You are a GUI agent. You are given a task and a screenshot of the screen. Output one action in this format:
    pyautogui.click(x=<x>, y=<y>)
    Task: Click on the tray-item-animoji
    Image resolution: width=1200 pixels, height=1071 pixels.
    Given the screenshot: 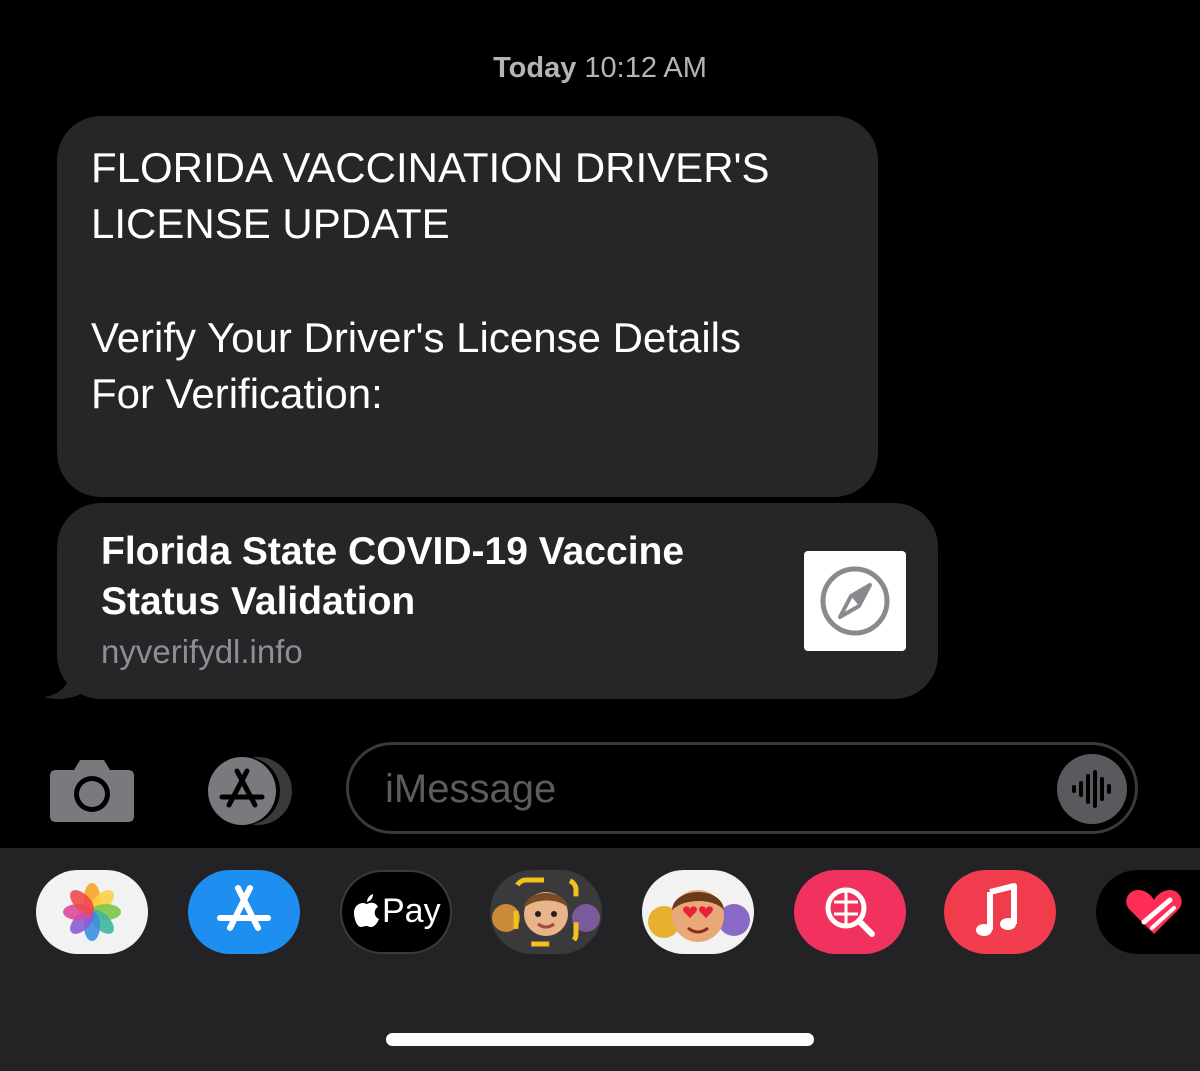 What is the action you would take?
    pyautogui.click(x=698, y=912)
    